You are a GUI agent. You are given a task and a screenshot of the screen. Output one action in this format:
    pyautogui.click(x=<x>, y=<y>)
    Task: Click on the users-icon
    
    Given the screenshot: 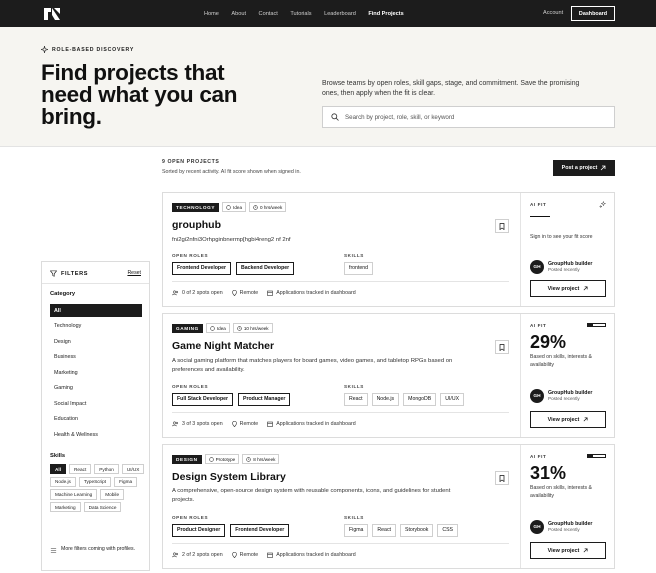 What is the action you would take?
    pyautogui.click(x=175, y=555)
    